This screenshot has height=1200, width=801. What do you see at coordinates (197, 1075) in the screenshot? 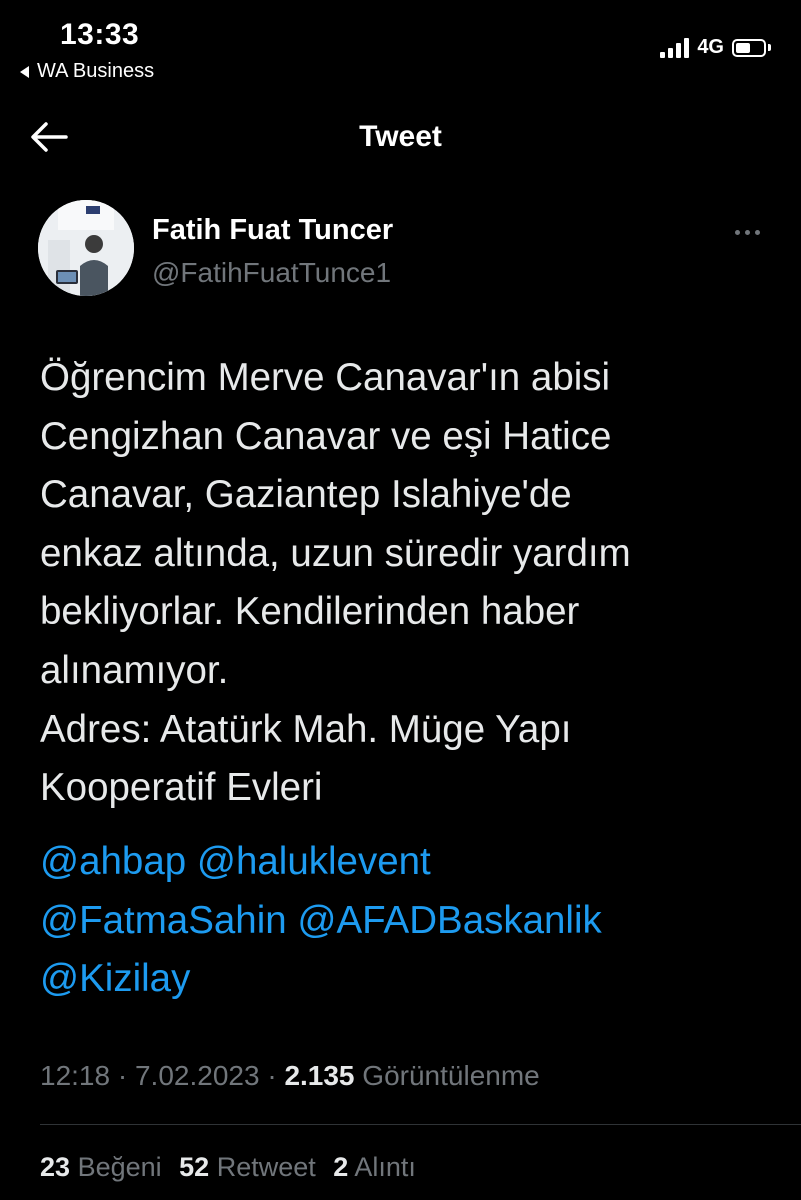
I see `tweet-date: 7.02.2023` at bounding box center [197, 1075].